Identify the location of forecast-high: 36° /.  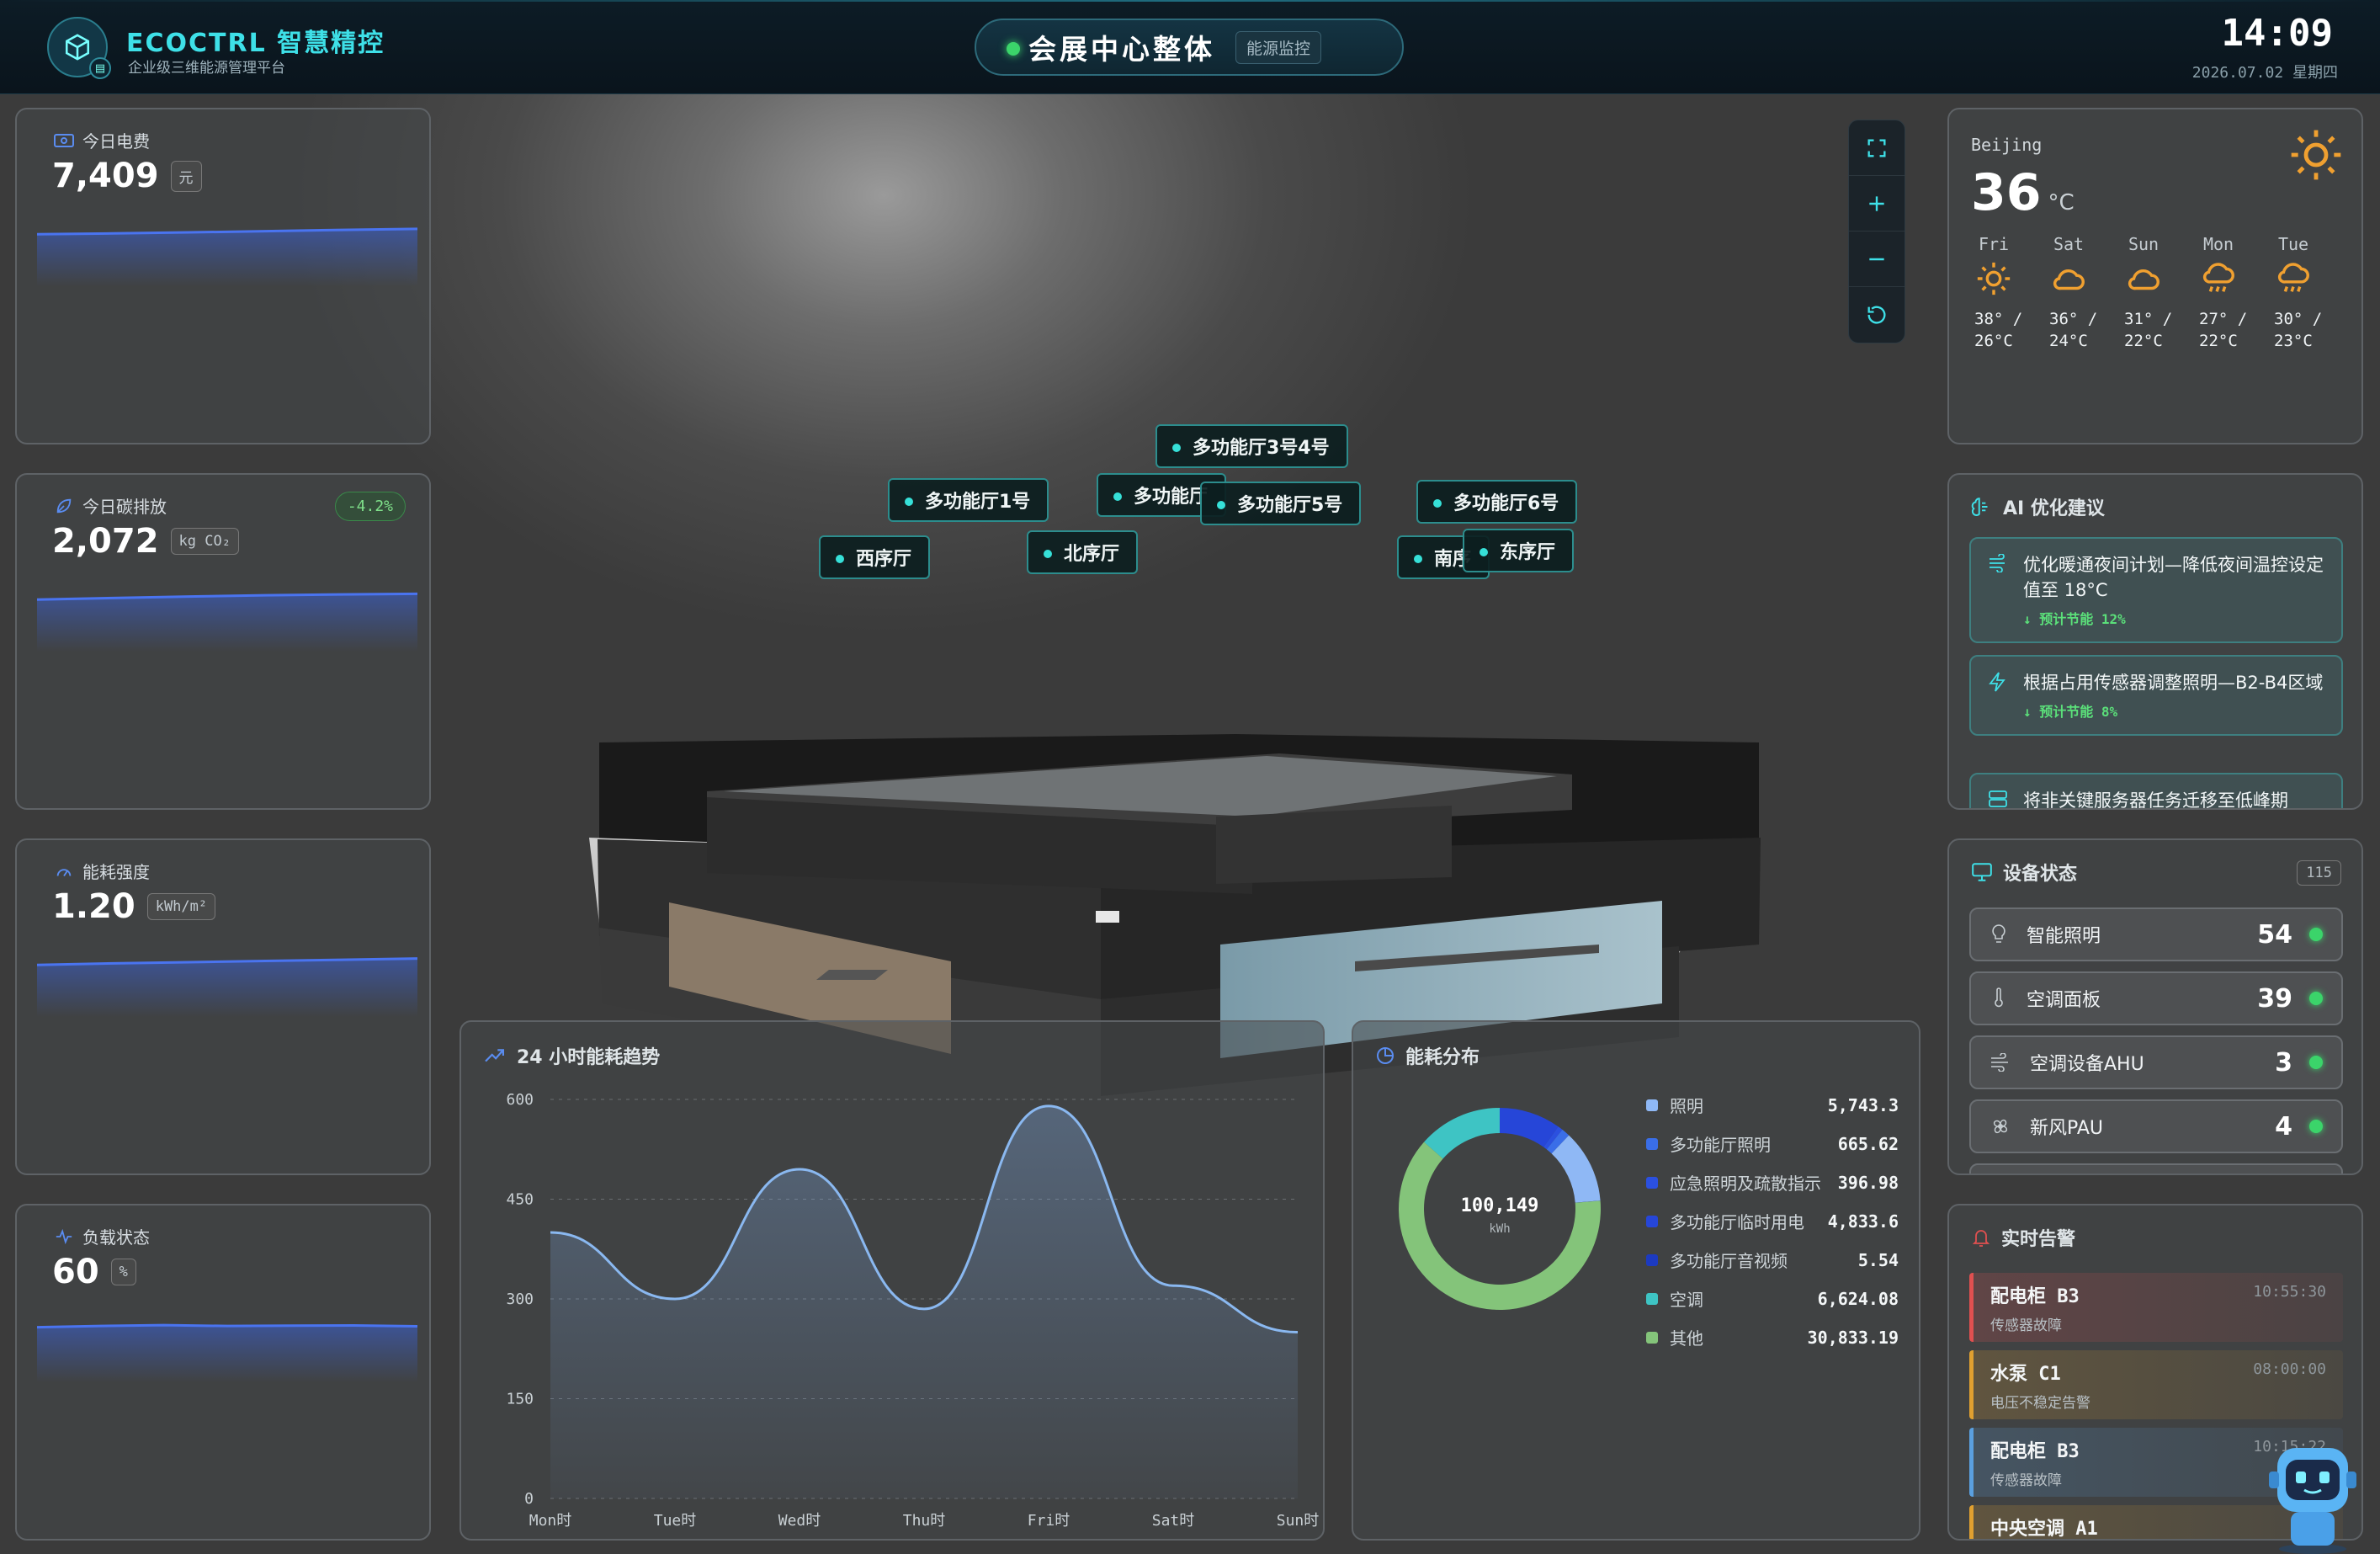
(2073, 319).